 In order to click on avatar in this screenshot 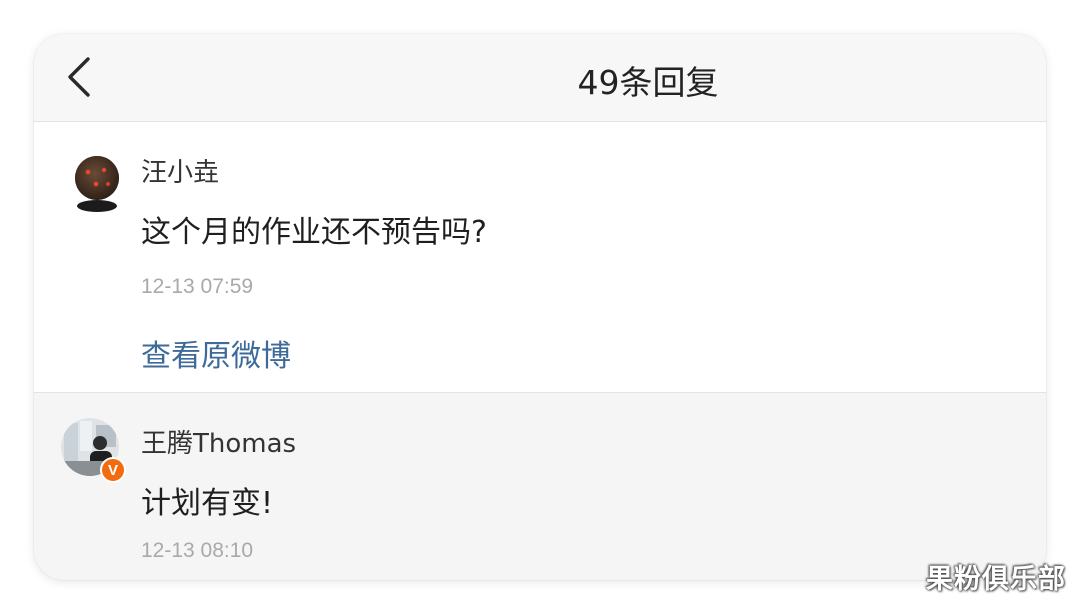, I will do `click(97, 183)`.